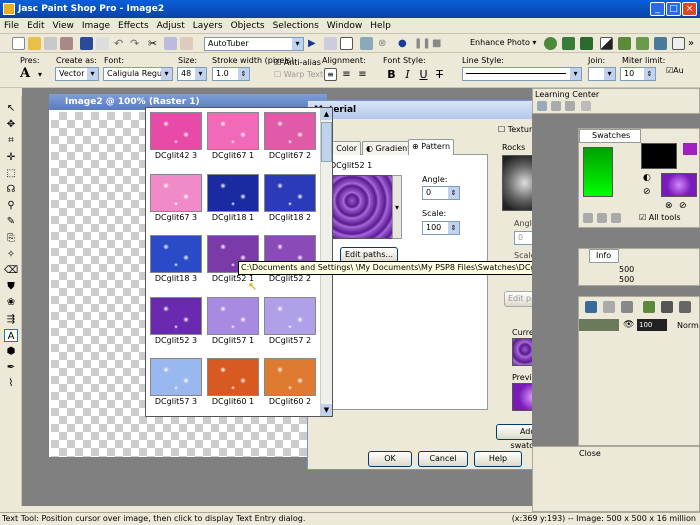  What do you see at coordinates (346, 43) in the screenshot?
I see `script-mode-icon` at bounding box center [346, 43].